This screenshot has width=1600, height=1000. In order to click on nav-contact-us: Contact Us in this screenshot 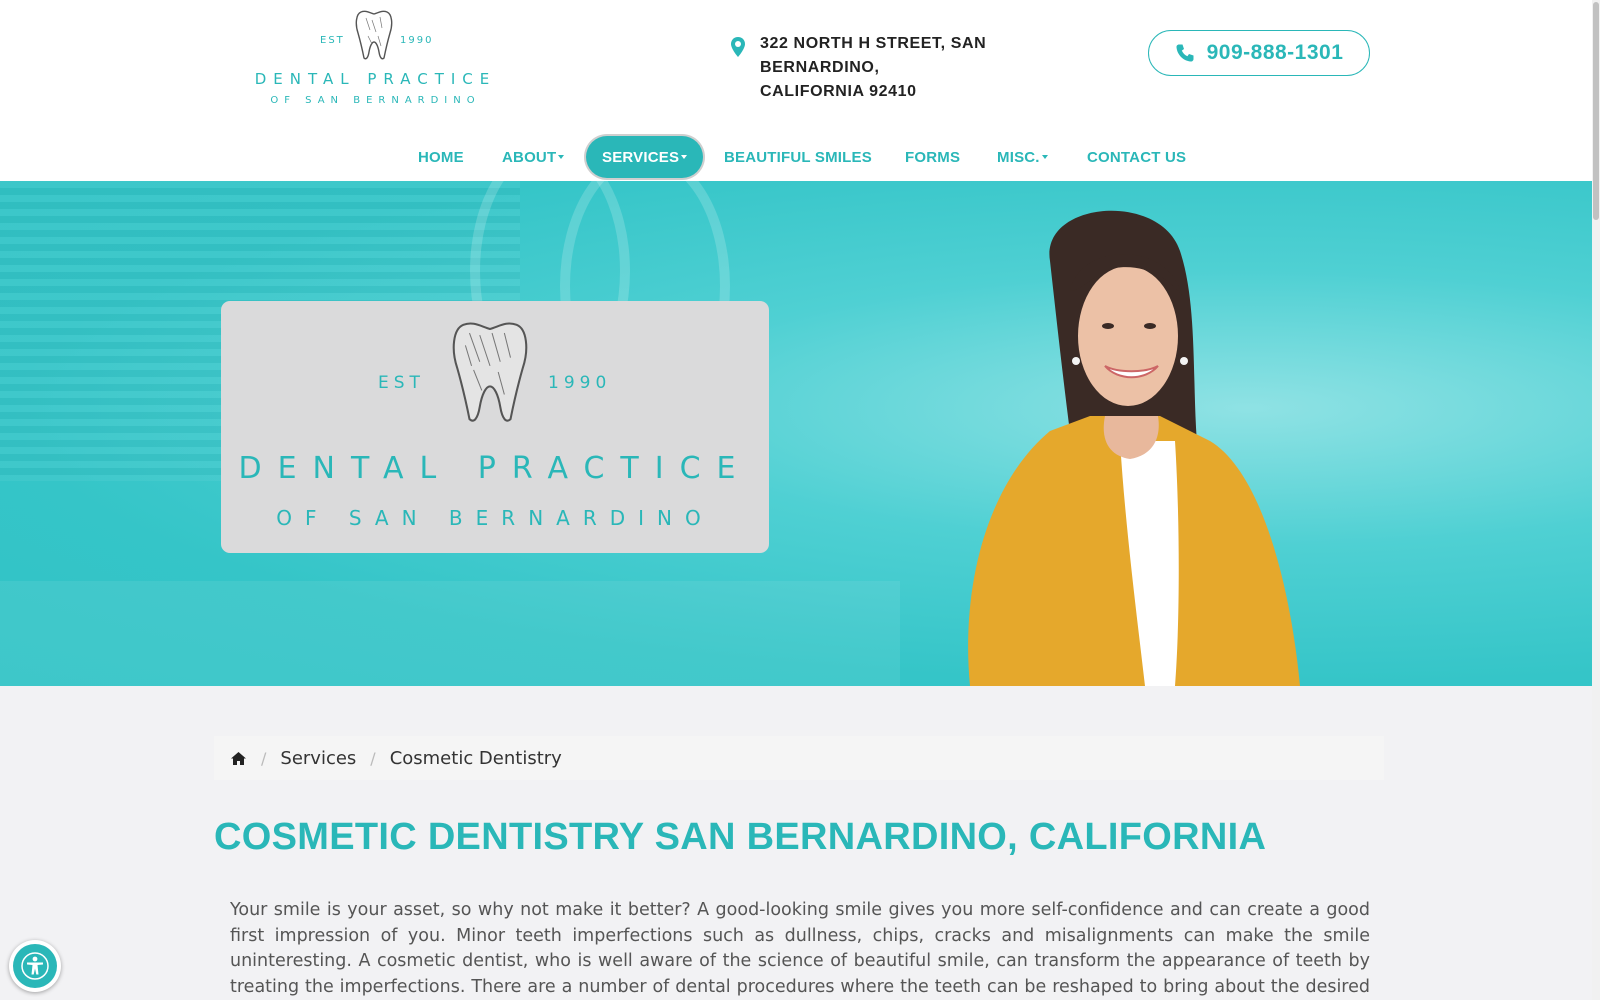, I will do `click(1136, 157)`.